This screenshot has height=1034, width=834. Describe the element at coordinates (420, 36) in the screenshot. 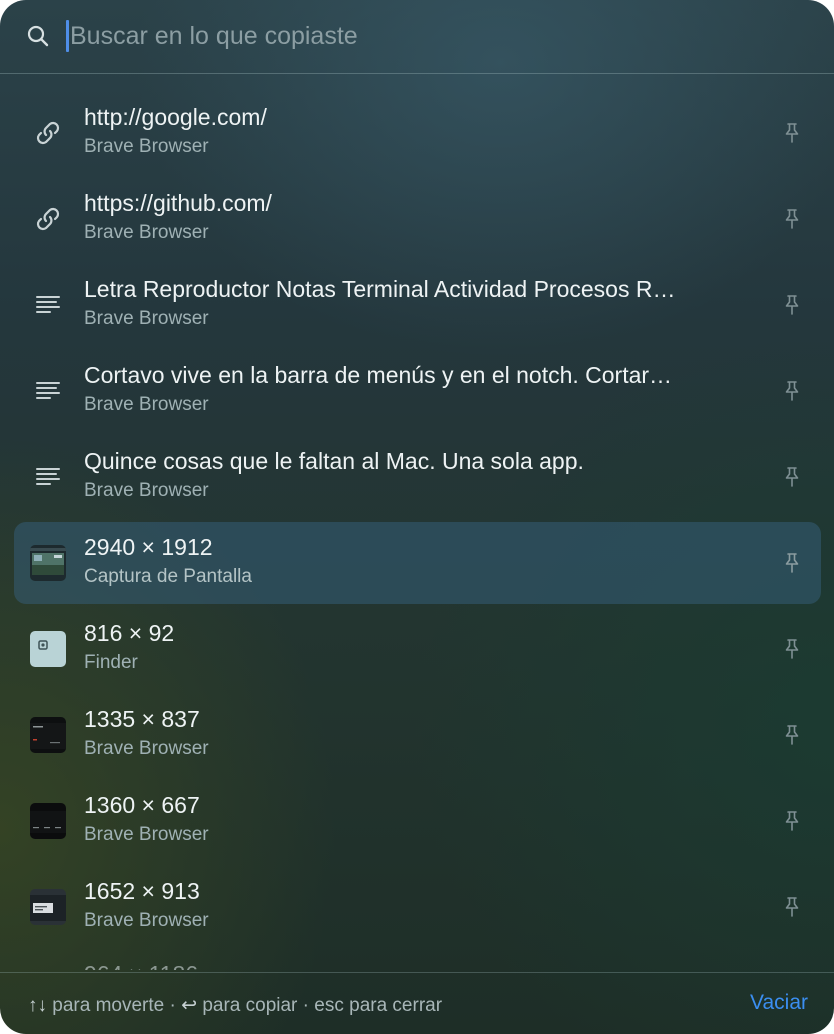

I see `search-input` at that location.